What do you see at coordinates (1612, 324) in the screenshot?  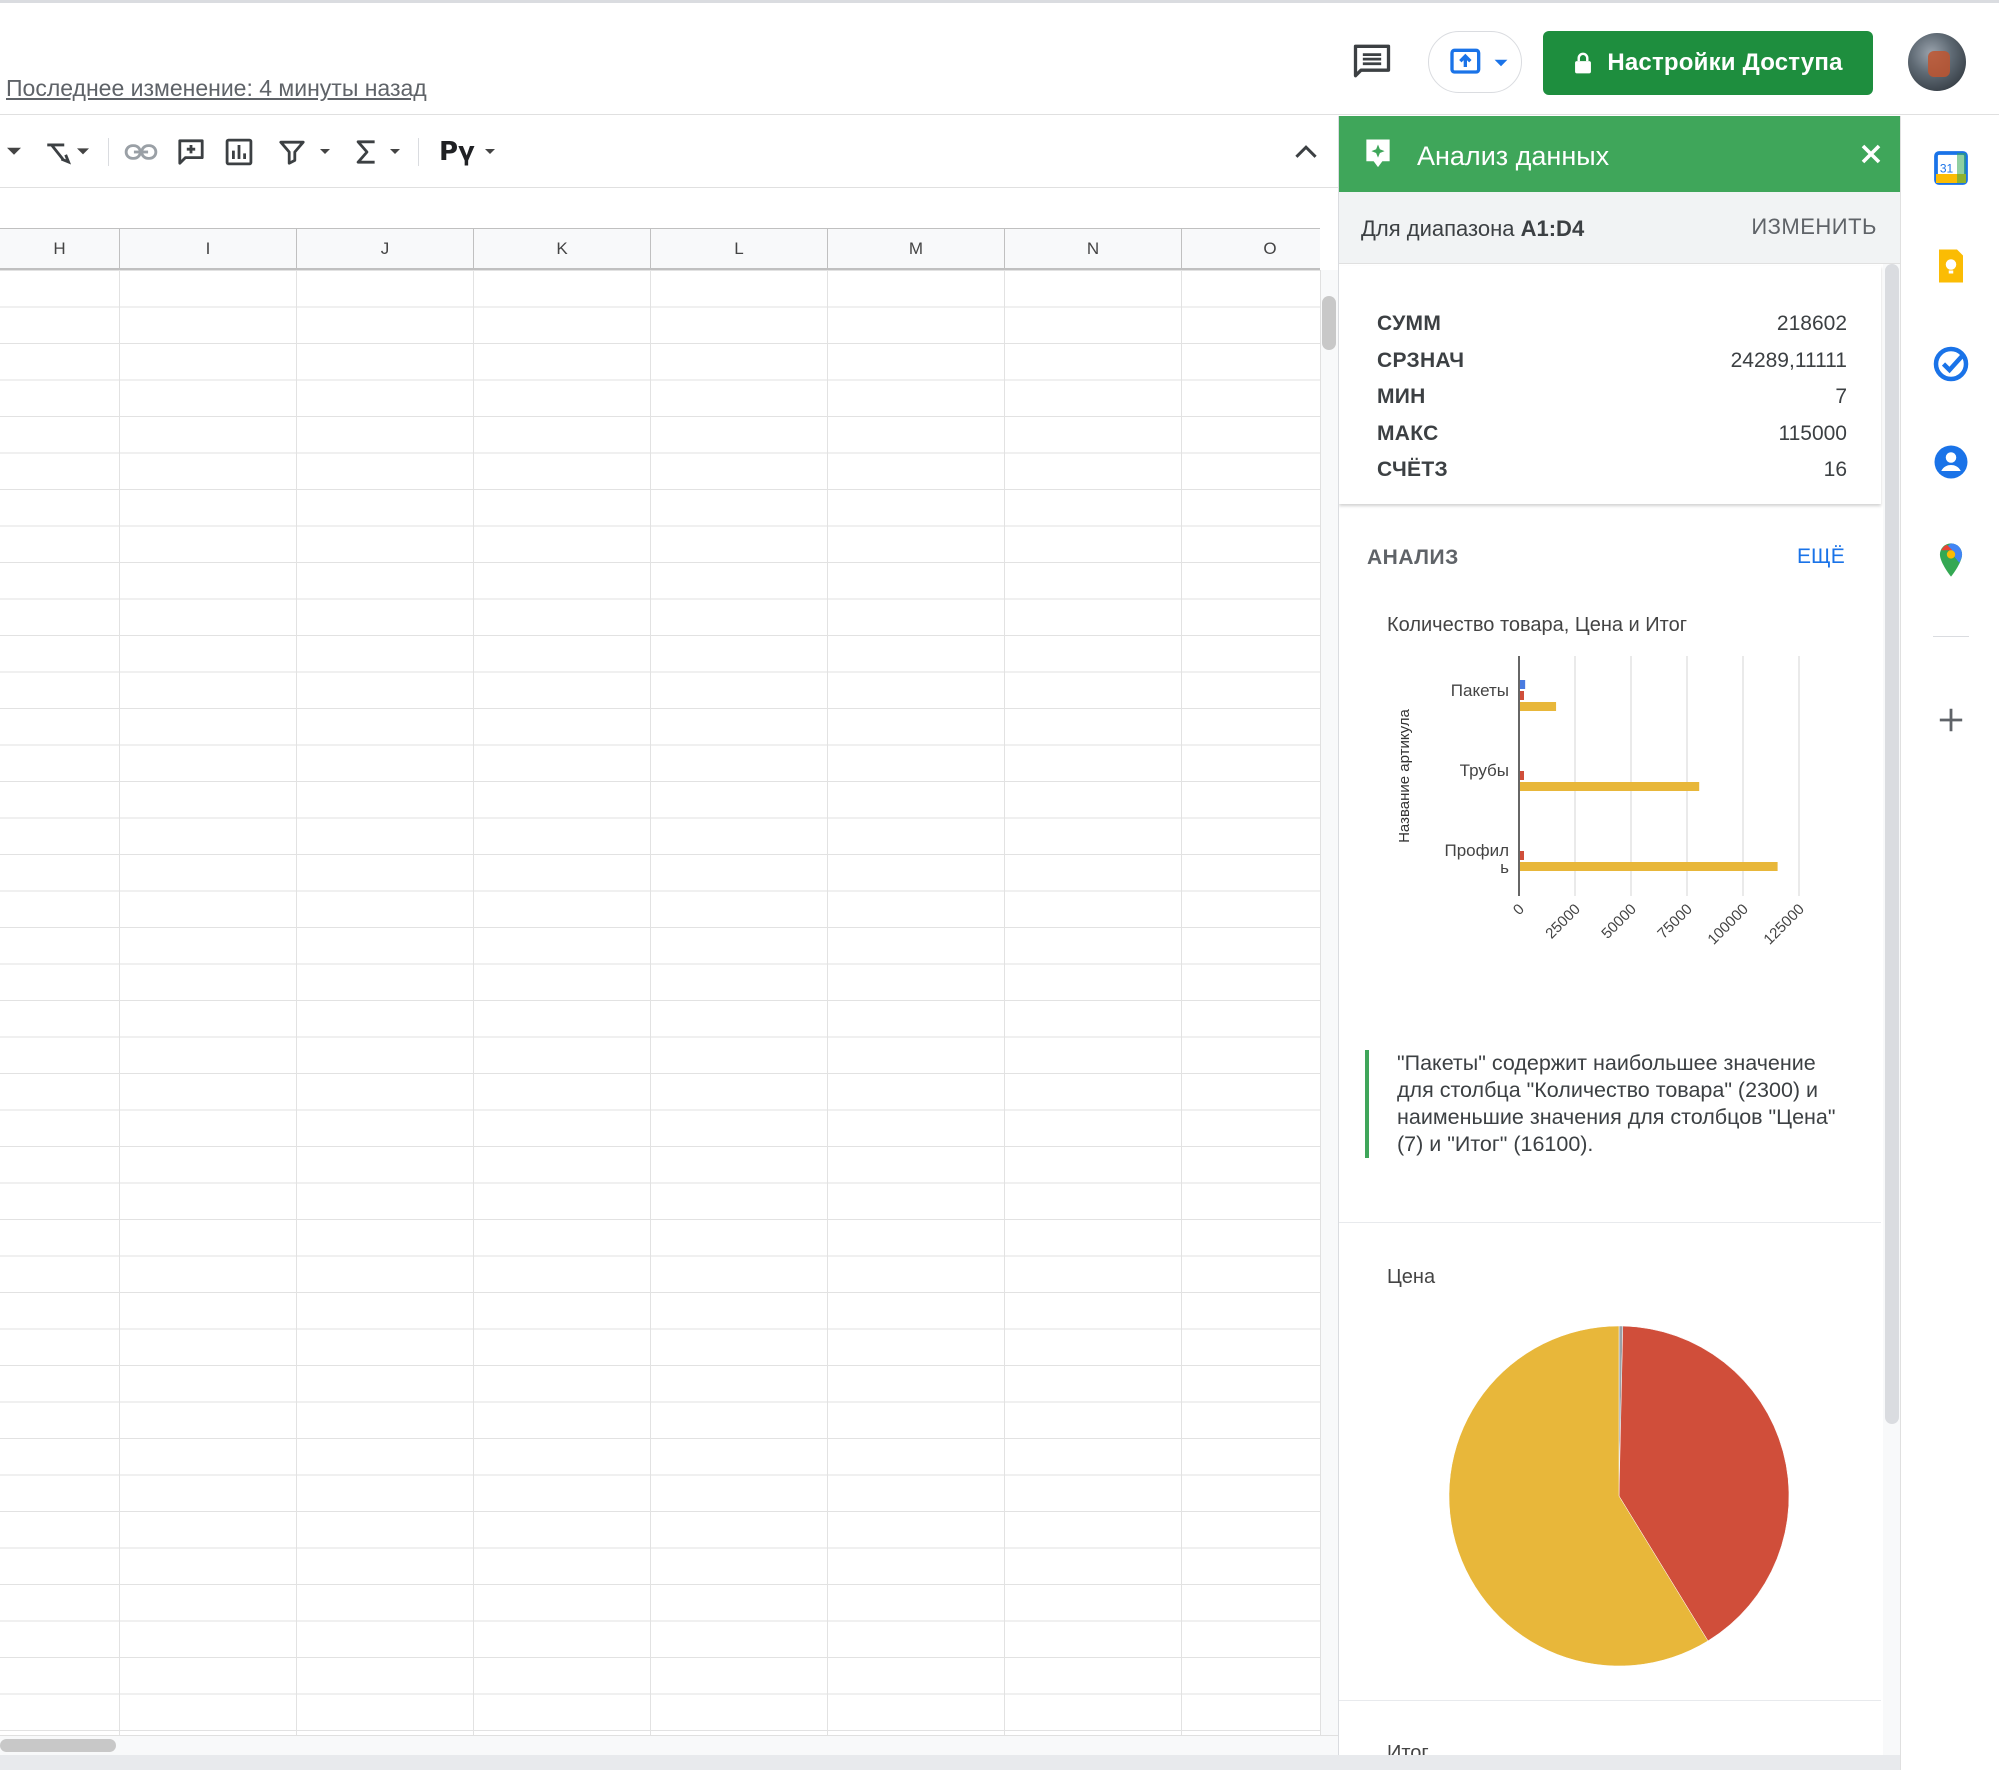 I see `stat-row: СУММ 218602` at bounding box center [1612, 324].